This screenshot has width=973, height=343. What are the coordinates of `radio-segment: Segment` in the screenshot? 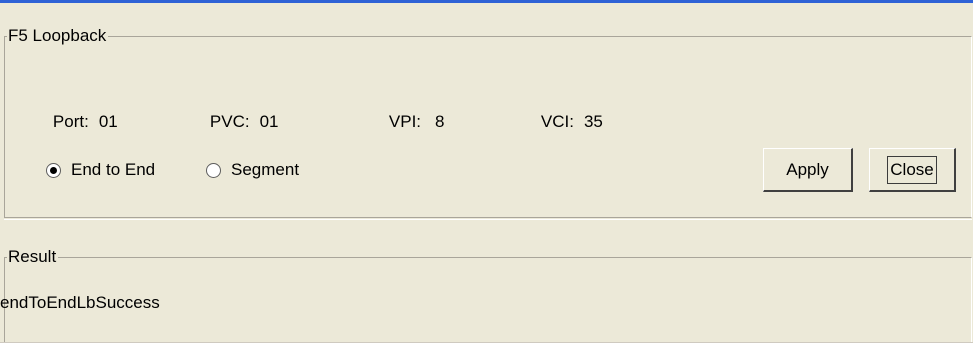 It's located at (252, 170).